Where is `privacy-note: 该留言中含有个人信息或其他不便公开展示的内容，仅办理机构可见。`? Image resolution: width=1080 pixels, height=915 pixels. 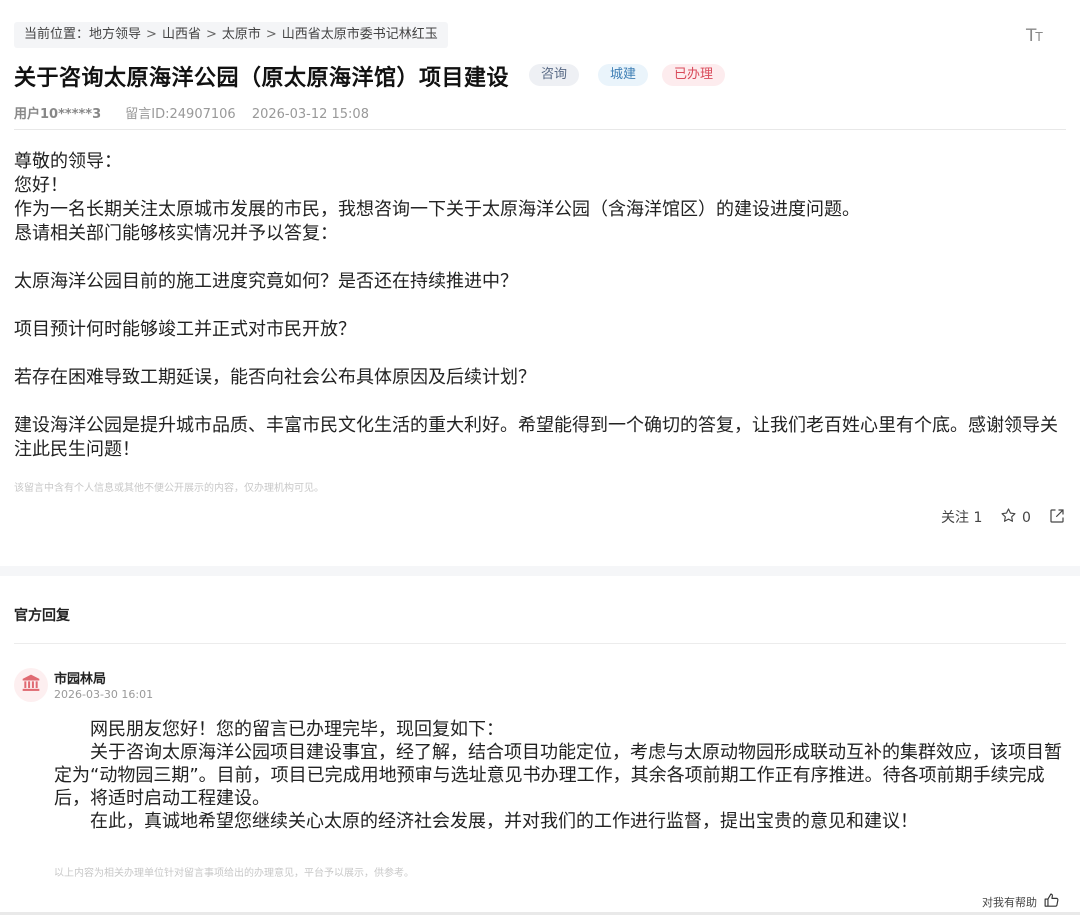 privacy-note: 该留言中含有个人信息或其他不便公开展示的内容，仅办理机构可见。 is located at coordinates (169, 488).